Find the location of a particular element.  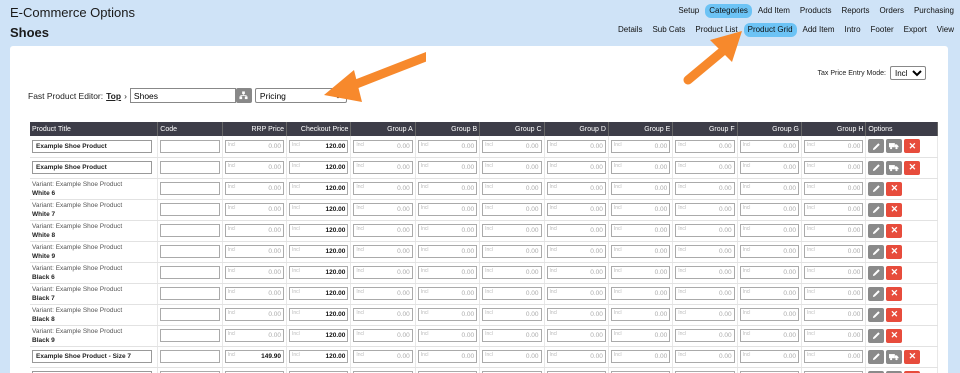

nav-setup: Setup is located at coordinates (688, 11).